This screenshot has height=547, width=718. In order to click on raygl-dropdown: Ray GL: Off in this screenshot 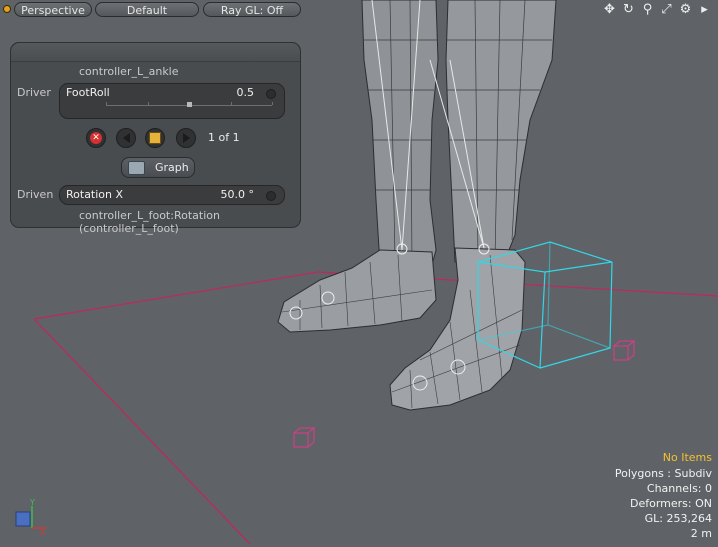, I will do `click(252, 9)`.